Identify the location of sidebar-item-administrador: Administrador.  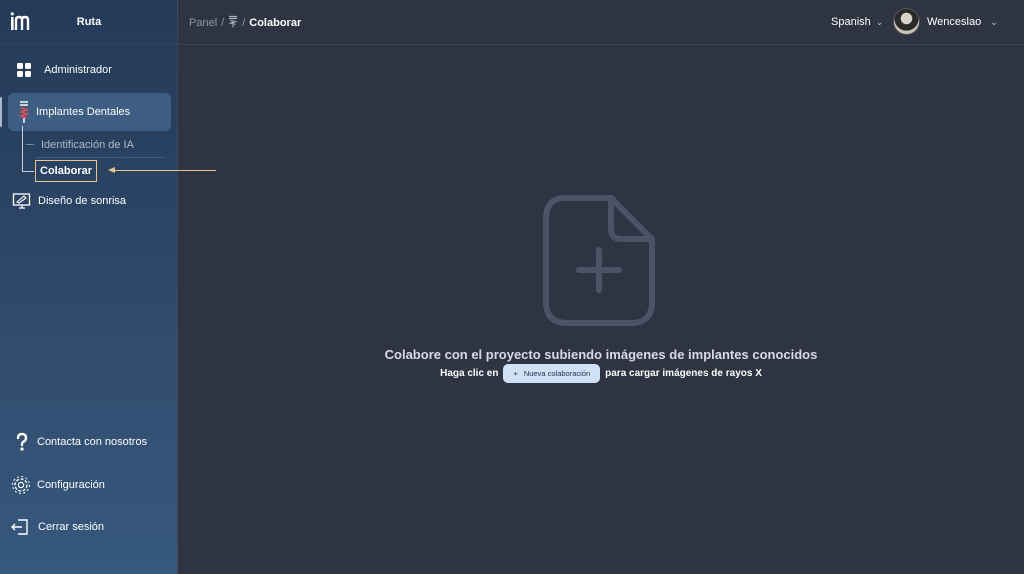
(63, 70).